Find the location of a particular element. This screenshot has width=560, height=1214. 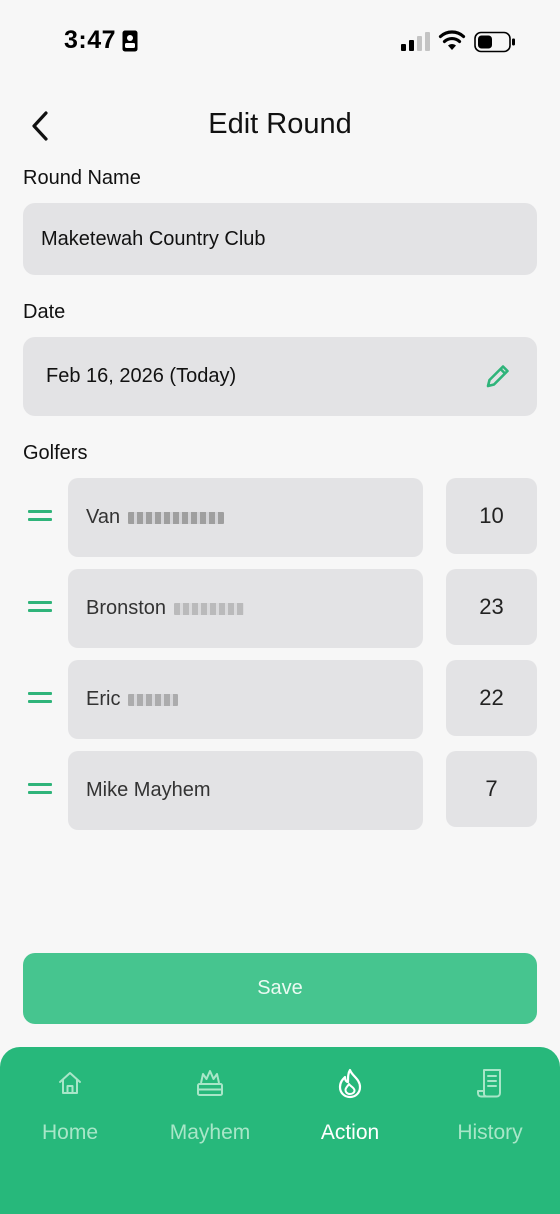

tab-history: History is located at coordinates (490, 1115).